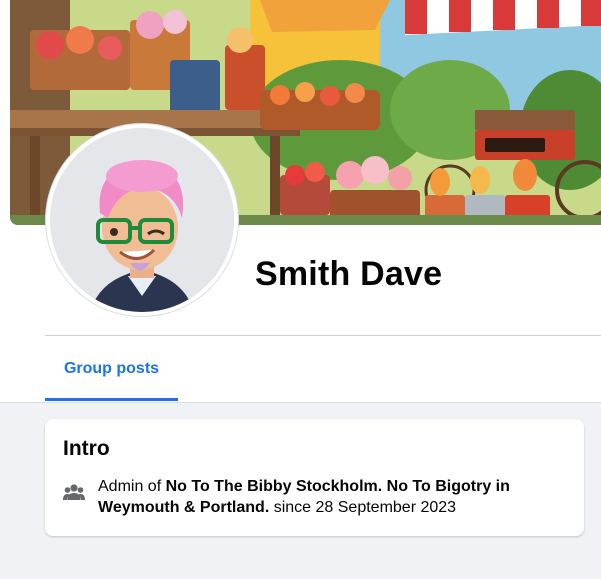 This screenshot has width=601, height=579. Describe the element at coordinates (142, 220) in the screenshot. I see `avatar` at that location.